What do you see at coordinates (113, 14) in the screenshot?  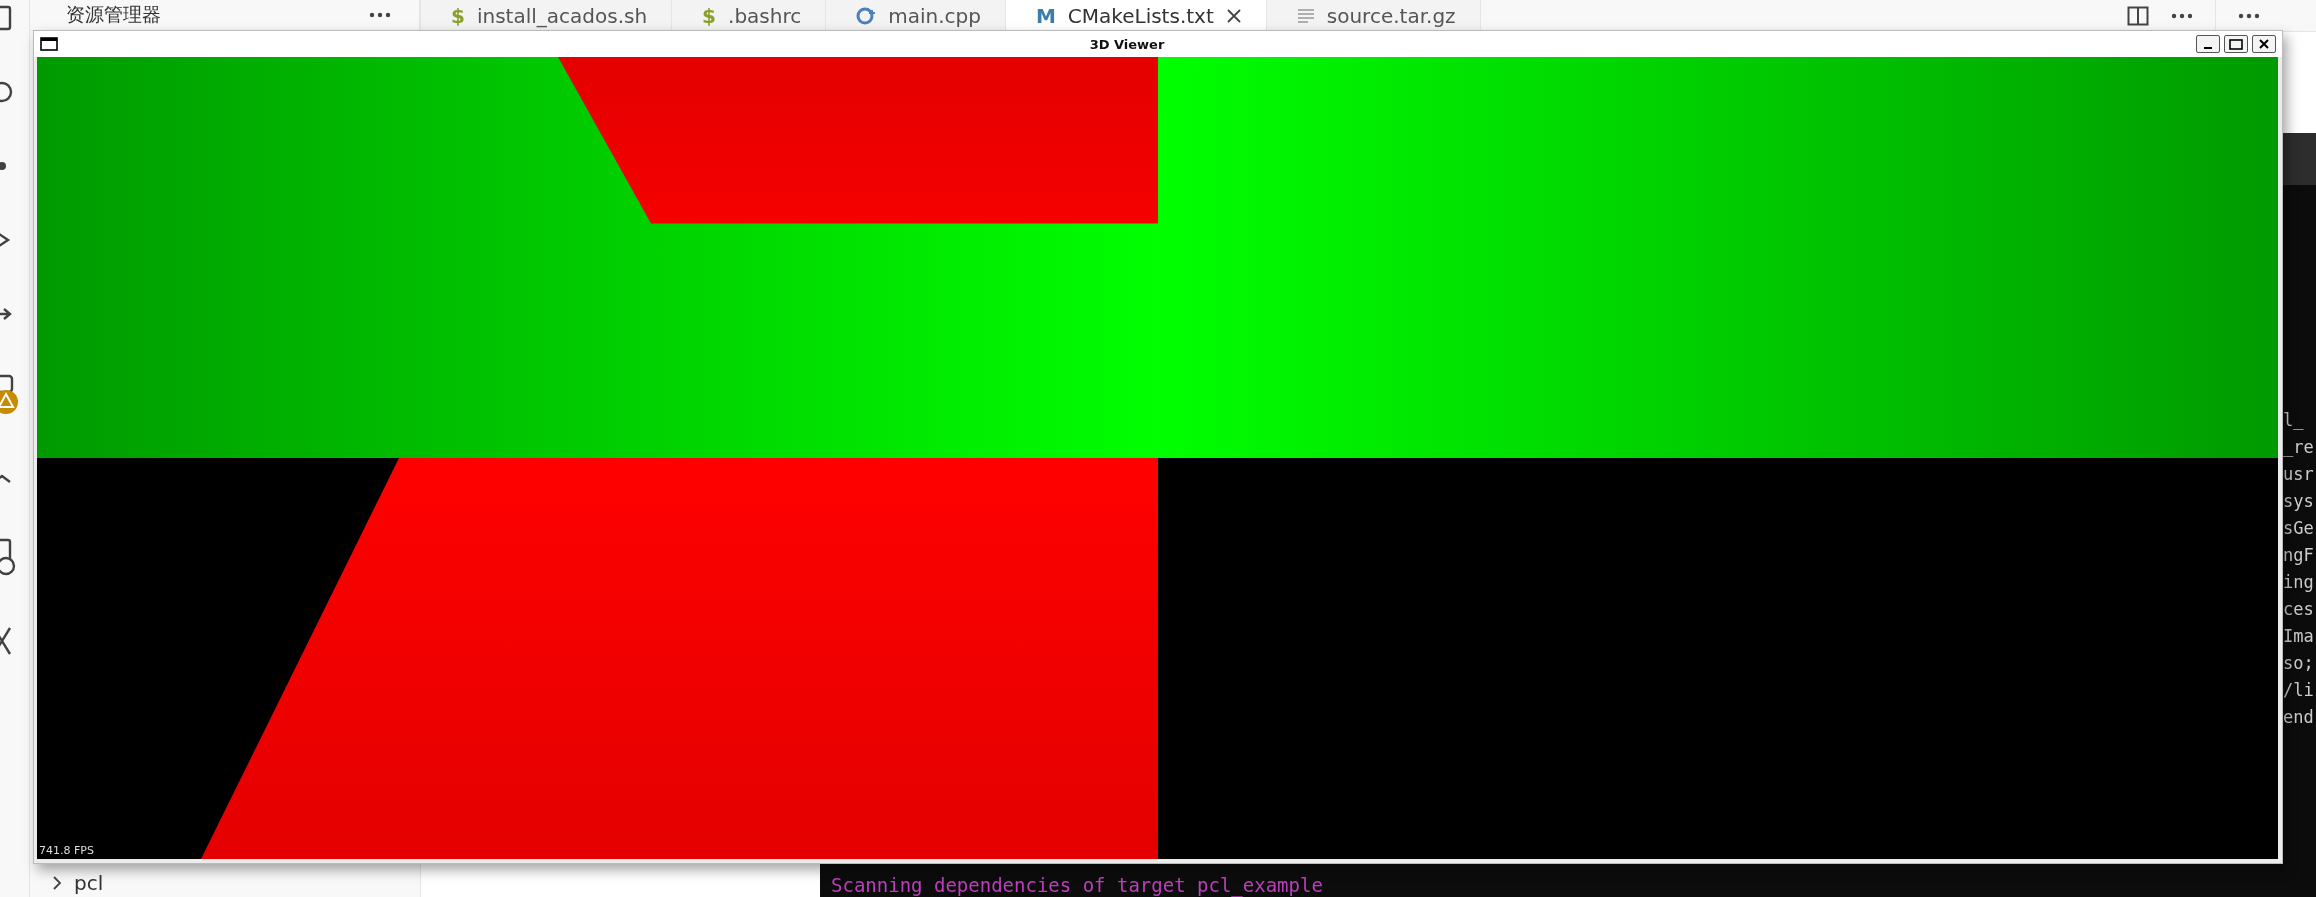 I see `explorer-title: 资源管理器` at bounding box center [113, 14].